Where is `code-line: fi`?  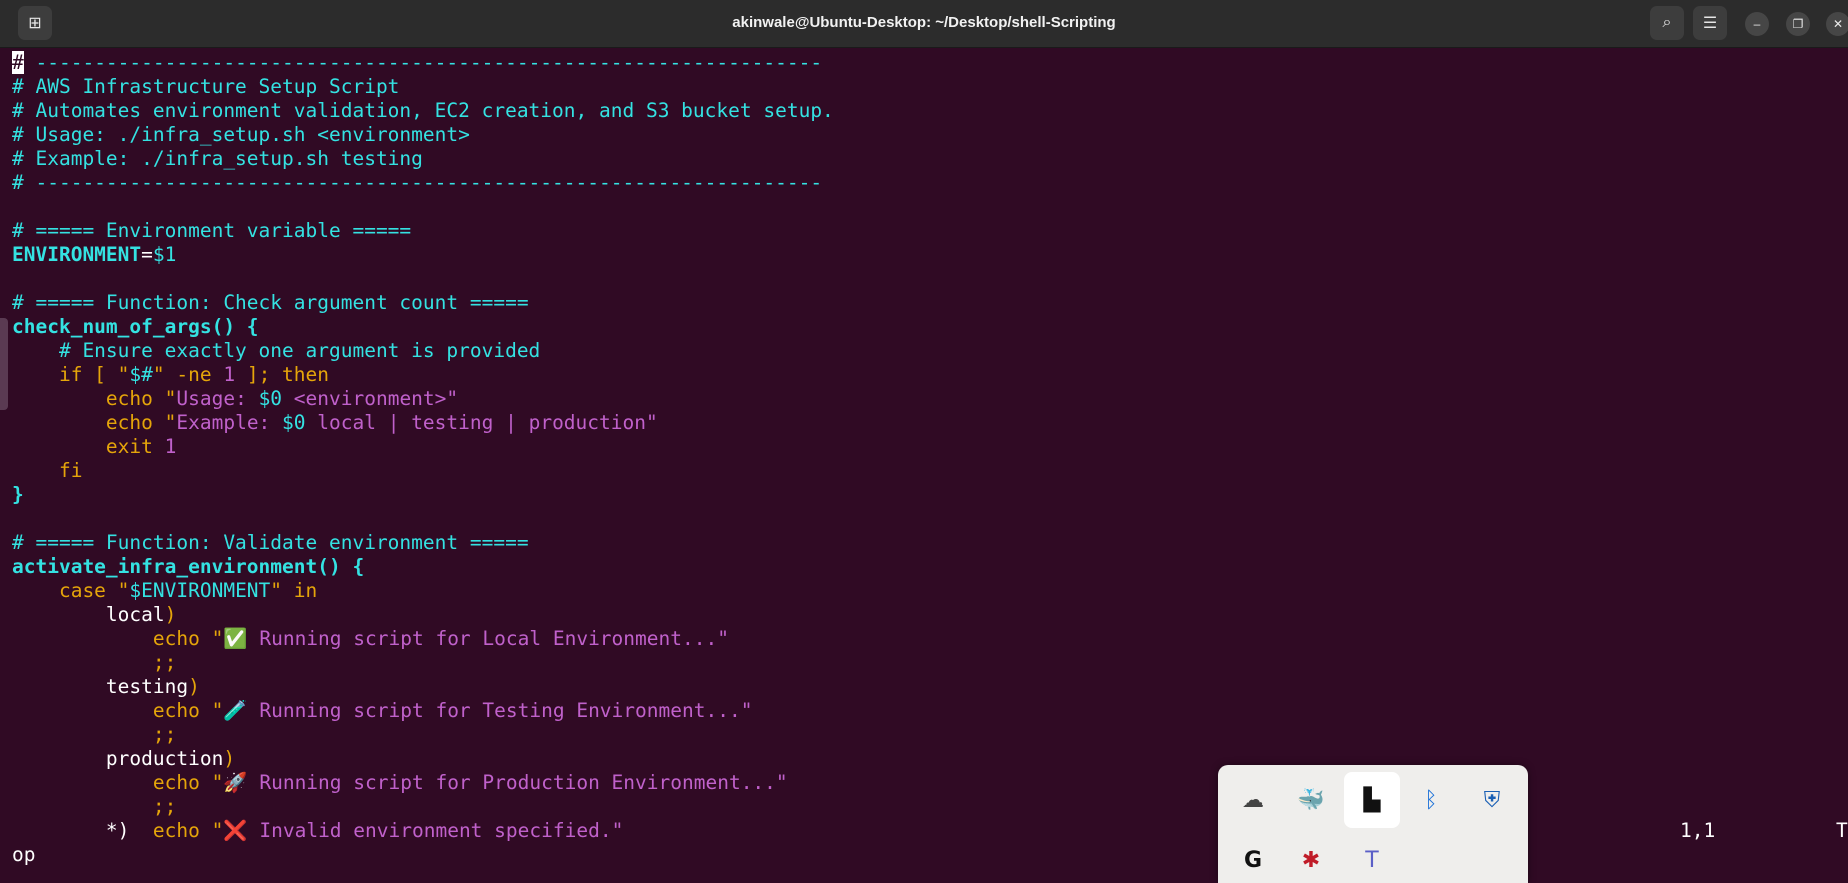
code-line: fi is located at coordinates (922, 471).